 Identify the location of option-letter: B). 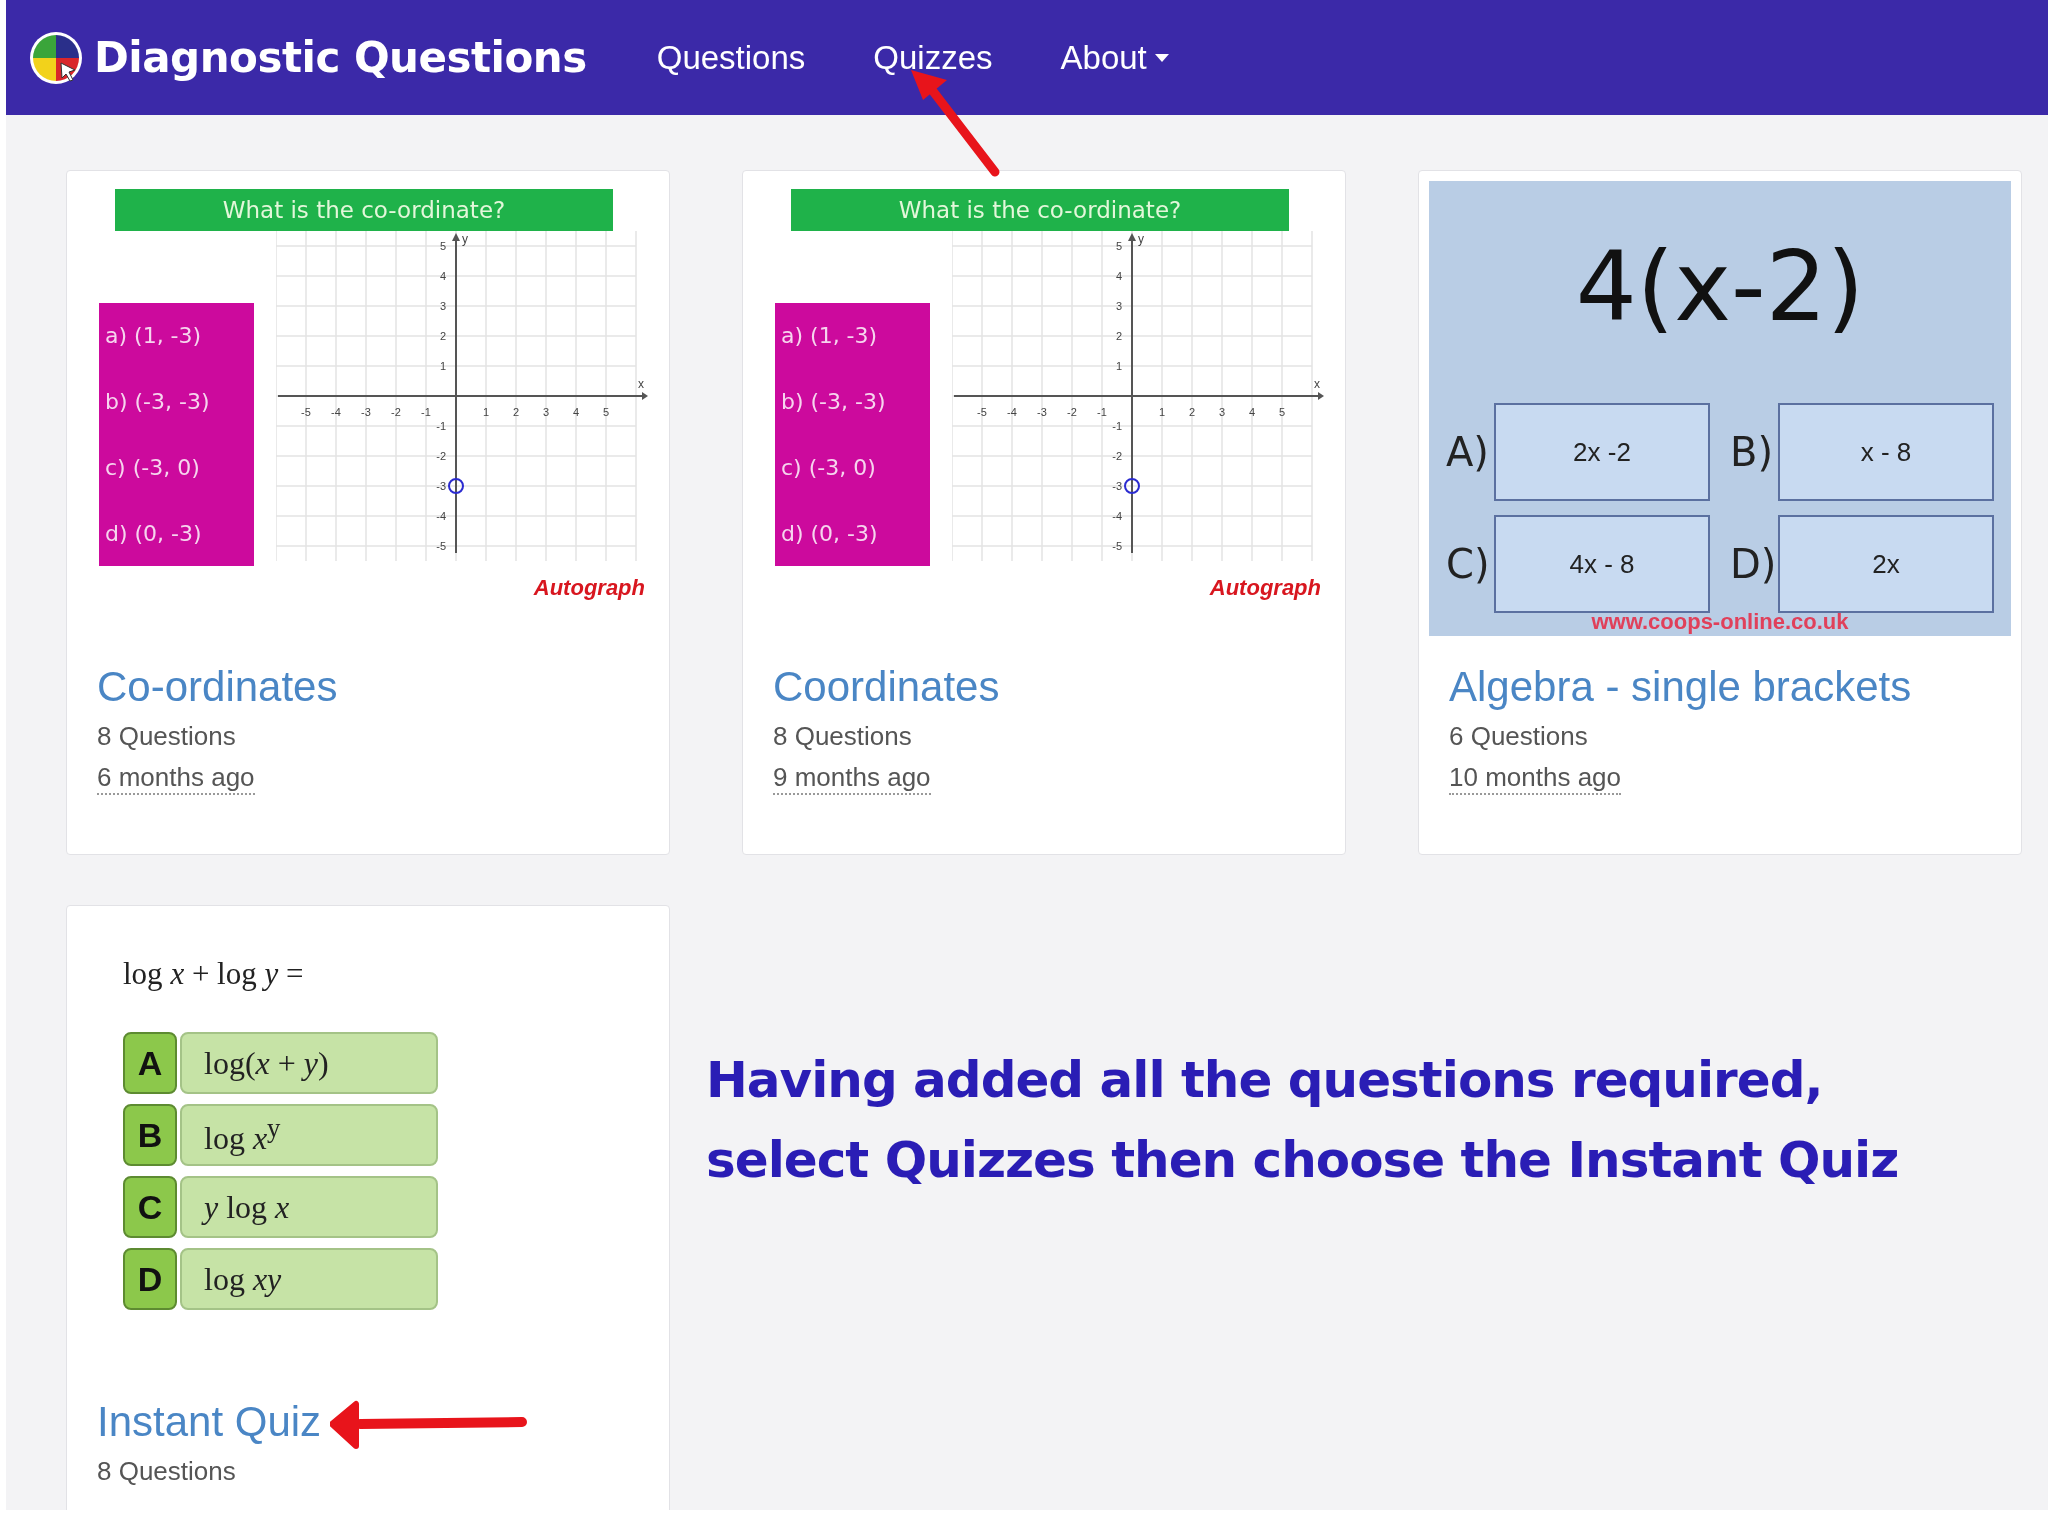
(1752, 452).